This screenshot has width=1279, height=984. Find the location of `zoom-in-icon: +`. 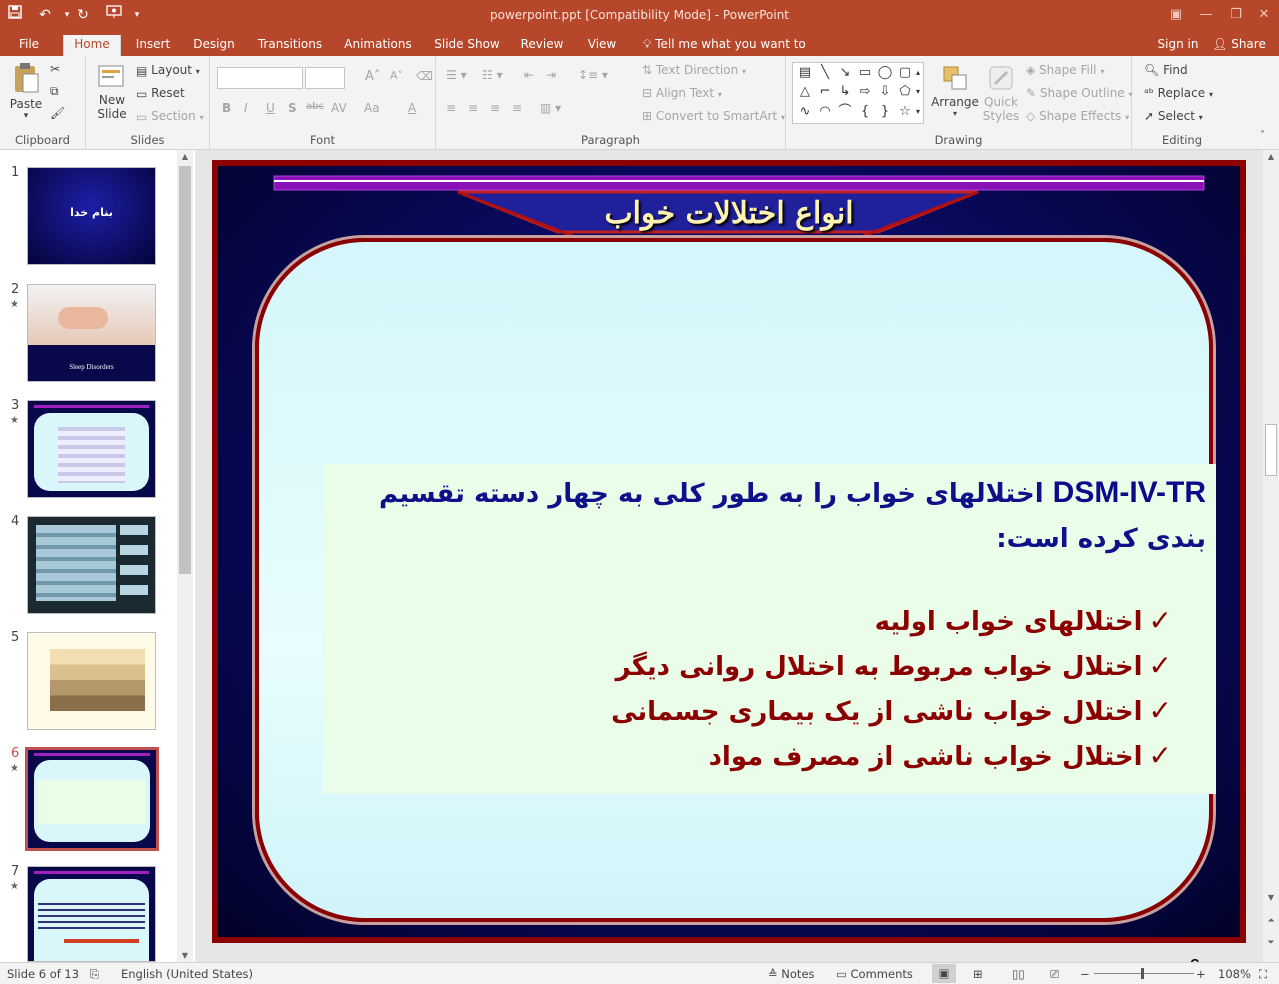

zoom-in-icon: + is located at coordinates (1201, 974).